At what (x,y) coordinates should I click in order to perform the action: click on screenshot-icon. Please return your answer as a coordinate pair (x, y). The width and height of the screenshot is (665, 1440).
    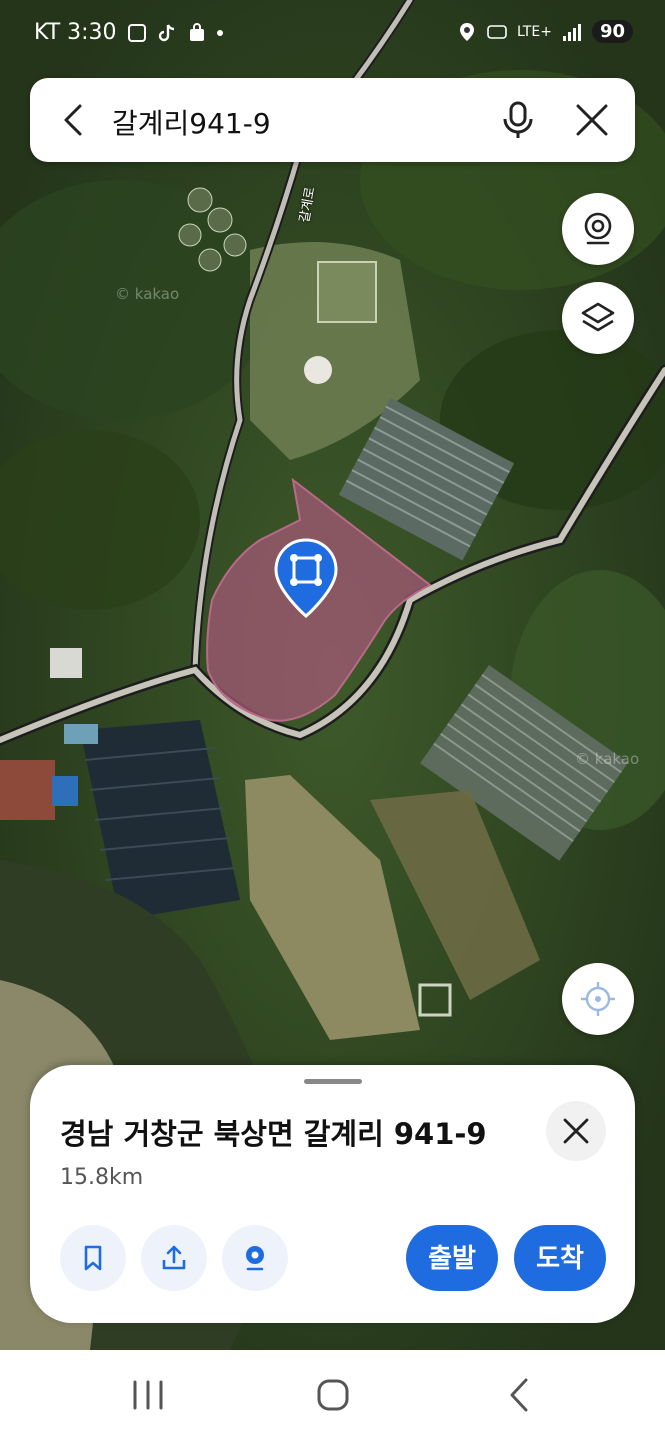
    Looking at the image, I should click on (136, 32).